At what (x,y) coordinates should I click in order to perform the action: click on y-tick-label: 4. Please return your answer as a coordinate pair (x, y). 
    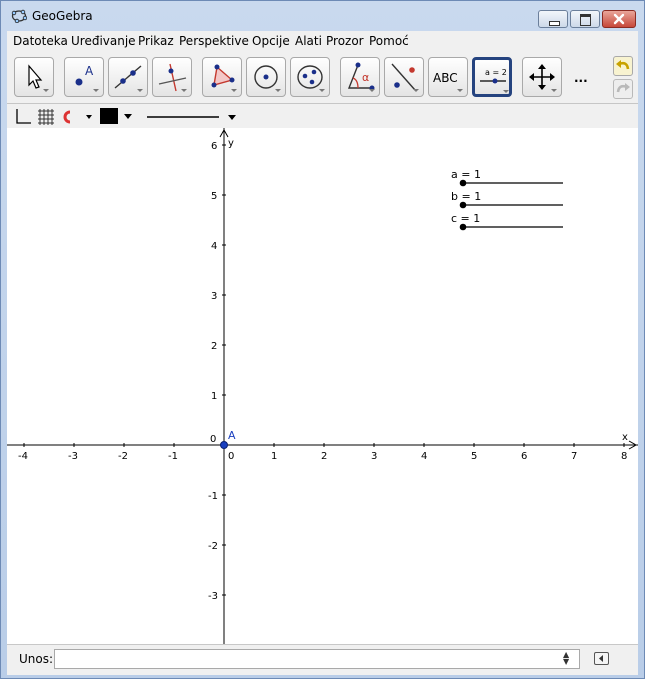
    Looking at the image, I should click on (214, 246).